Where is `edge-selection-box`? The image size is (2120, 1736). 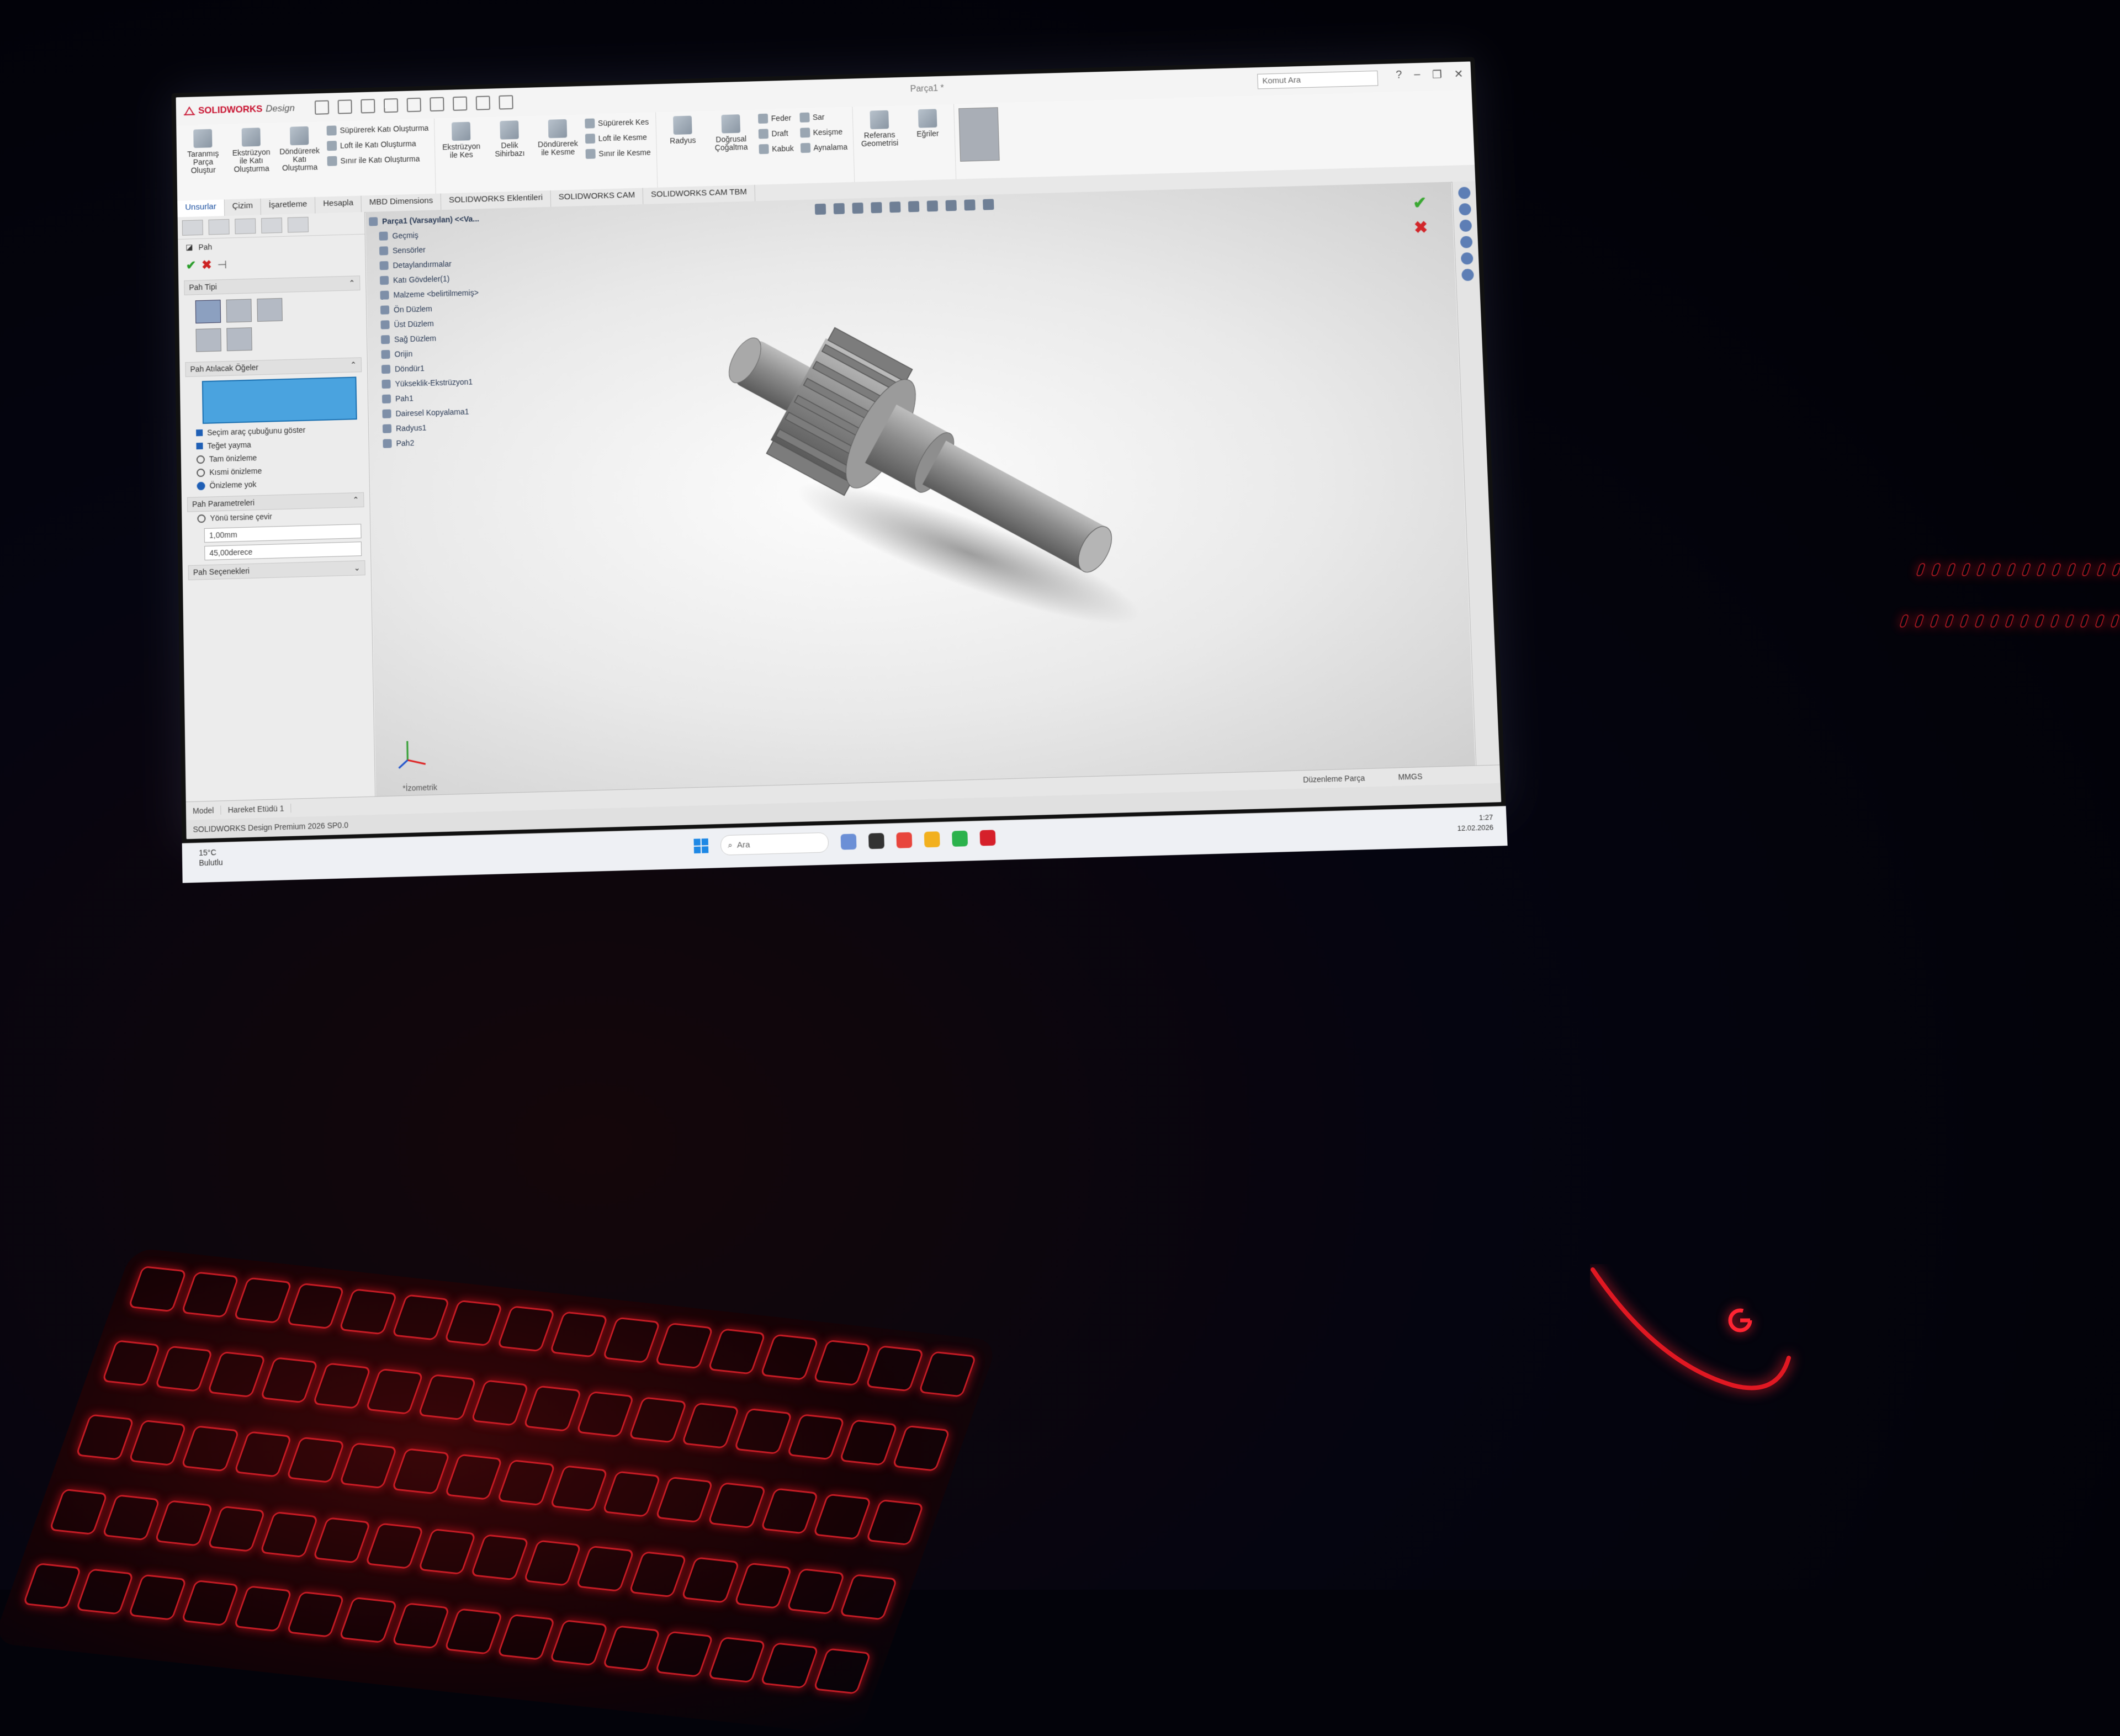
edge-selection-box is located at coordinates (280, 400).